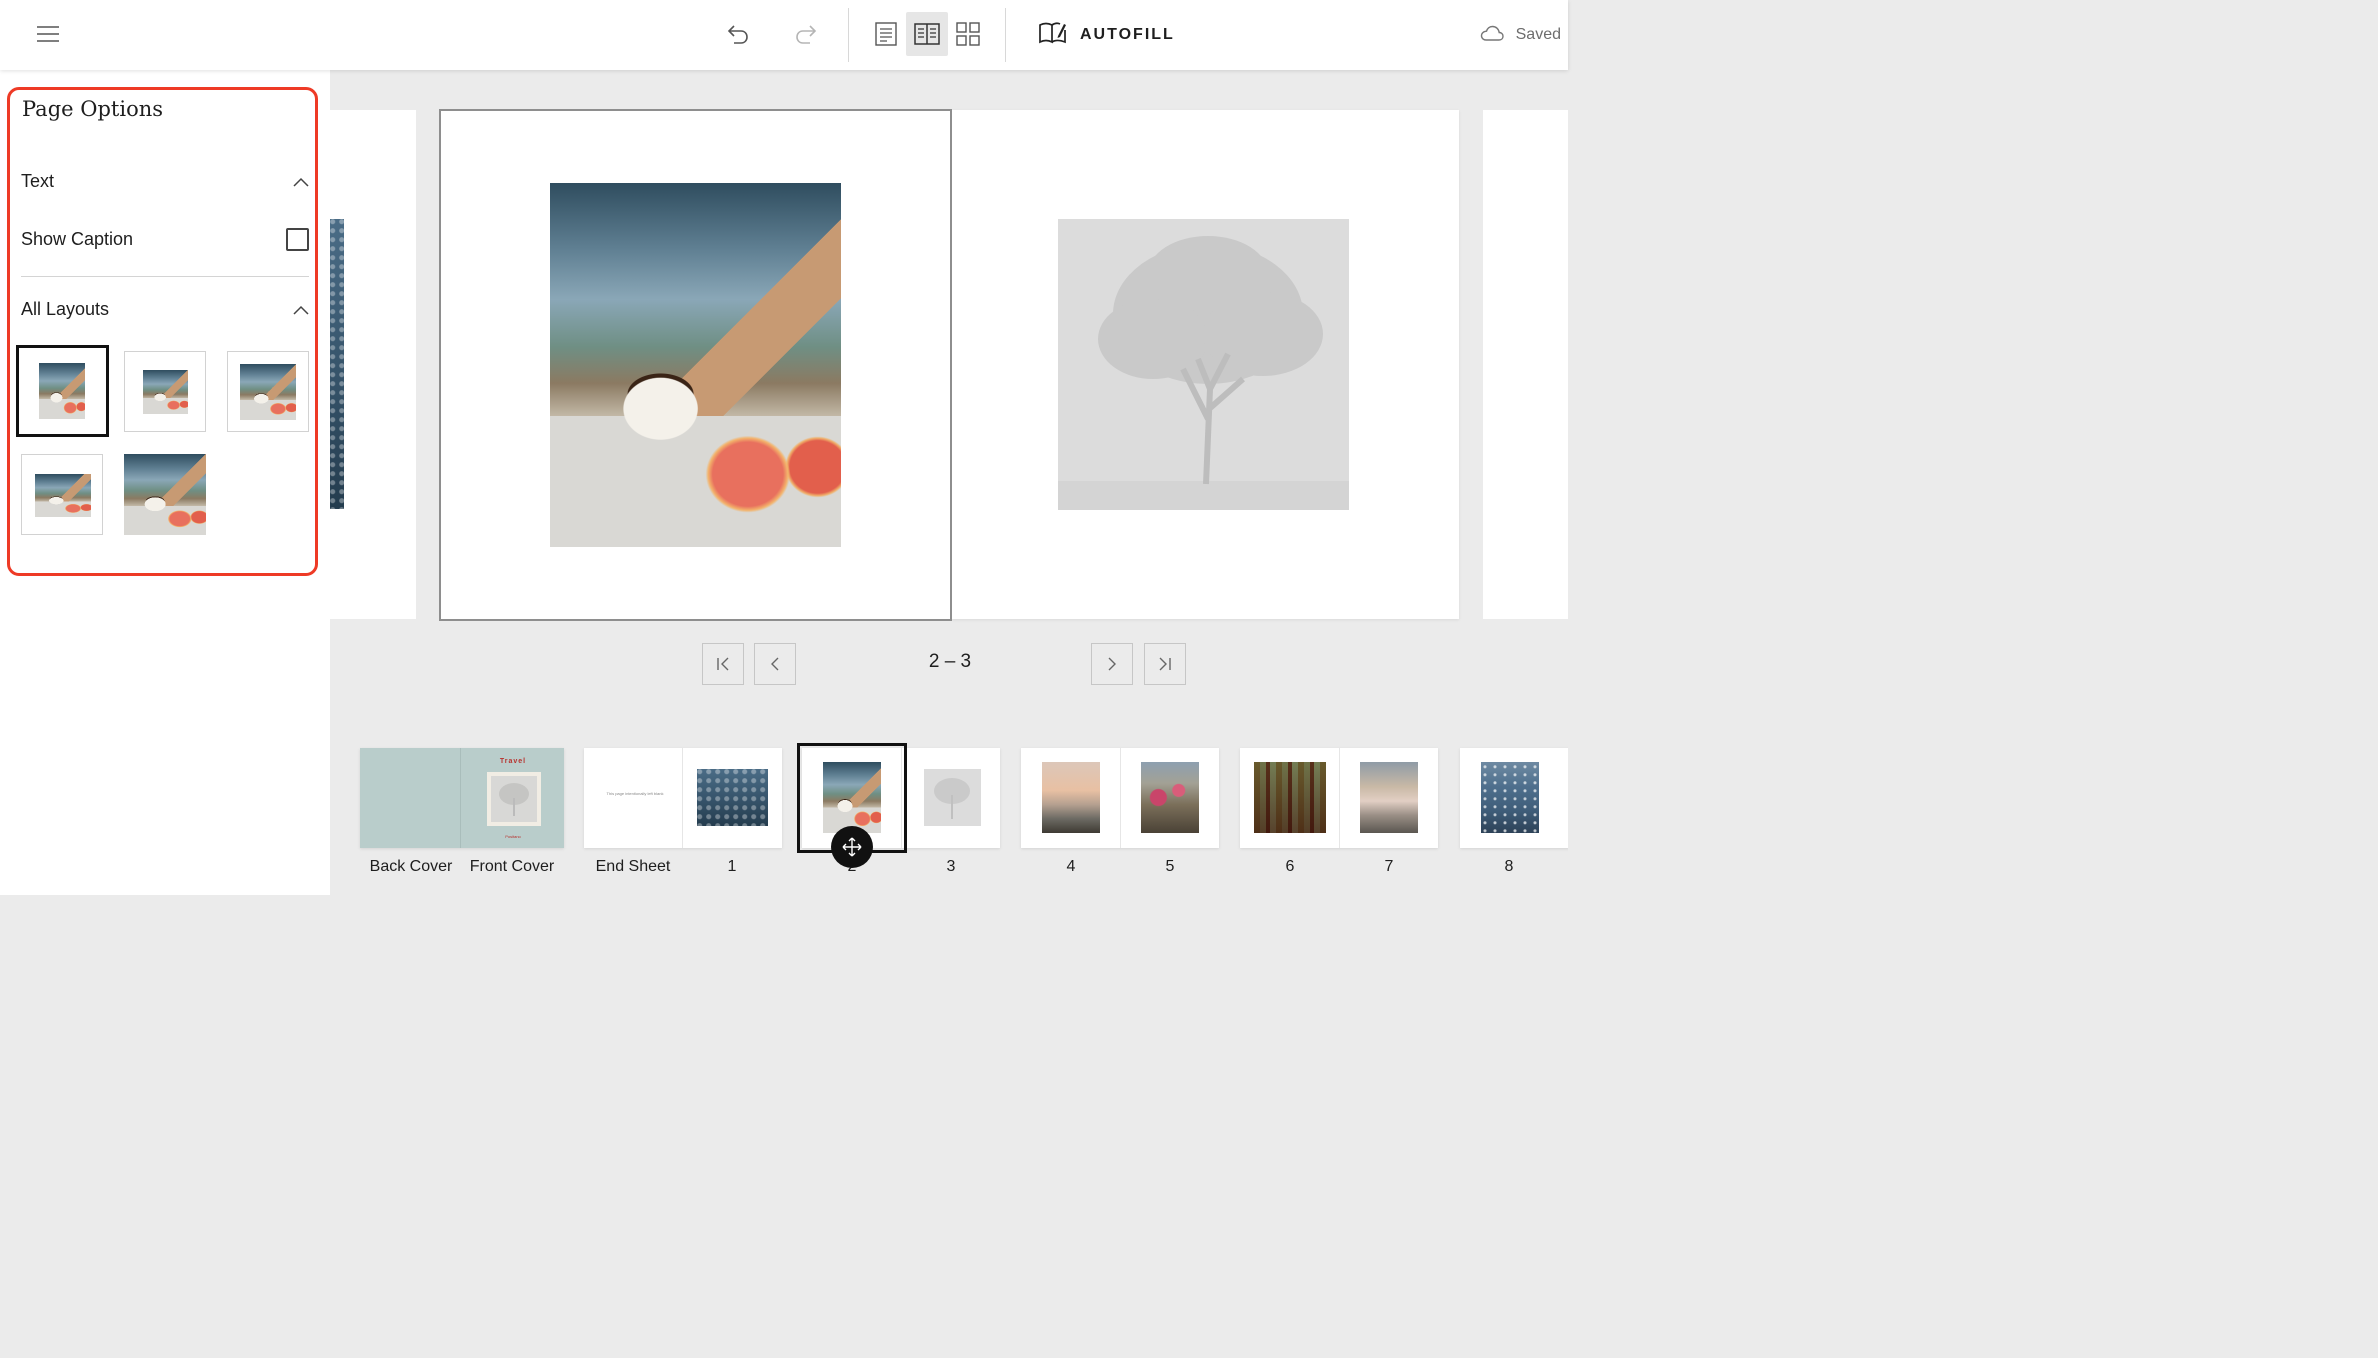 This screenshot has width=2378, height=1358. What do you see at coordinates (1127, 34) in the screenshot?
I see `autofill-label: AUTOFILL` at bounding box center [1127, 34].